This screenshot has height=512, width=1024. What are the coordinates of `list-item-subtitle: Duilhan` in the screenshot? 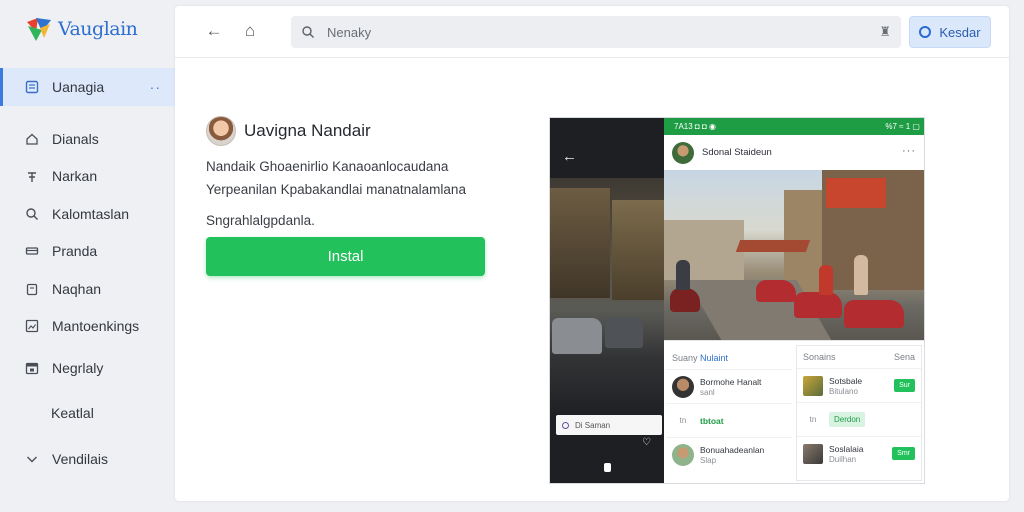 It's located at (843, 459).